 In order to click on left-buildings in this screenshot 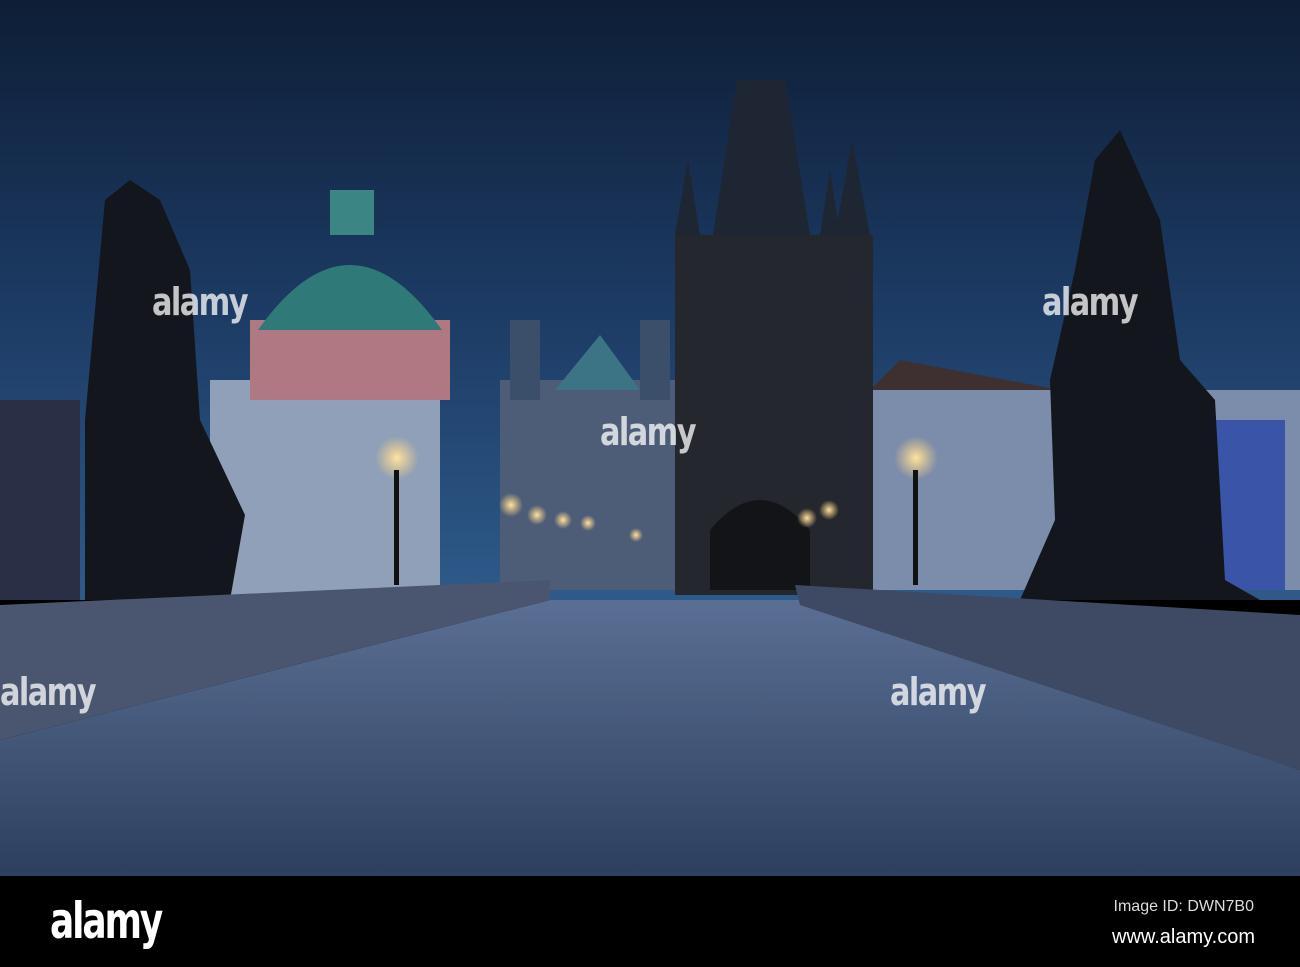, I will do `click(40, 500)`.